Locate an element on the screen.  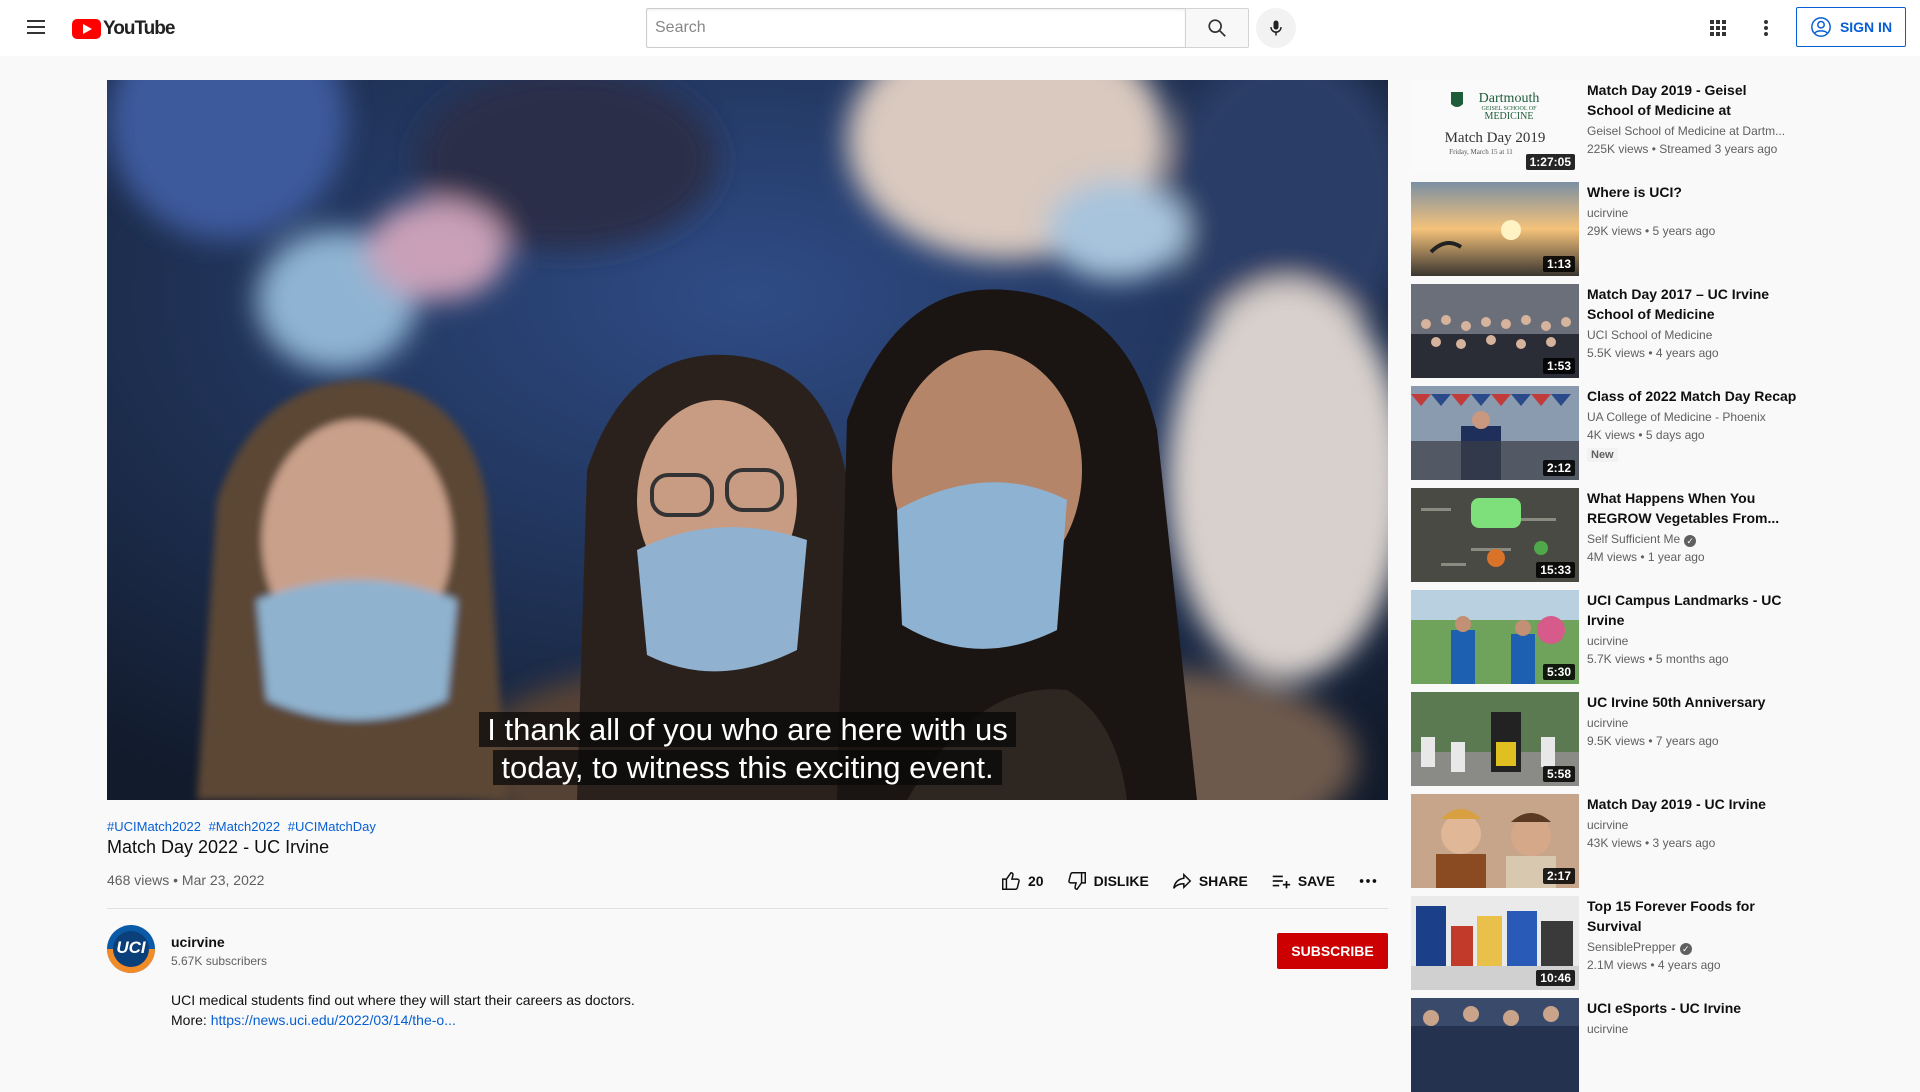
channel-name: ucirvine is located at coordinates (198, 942).